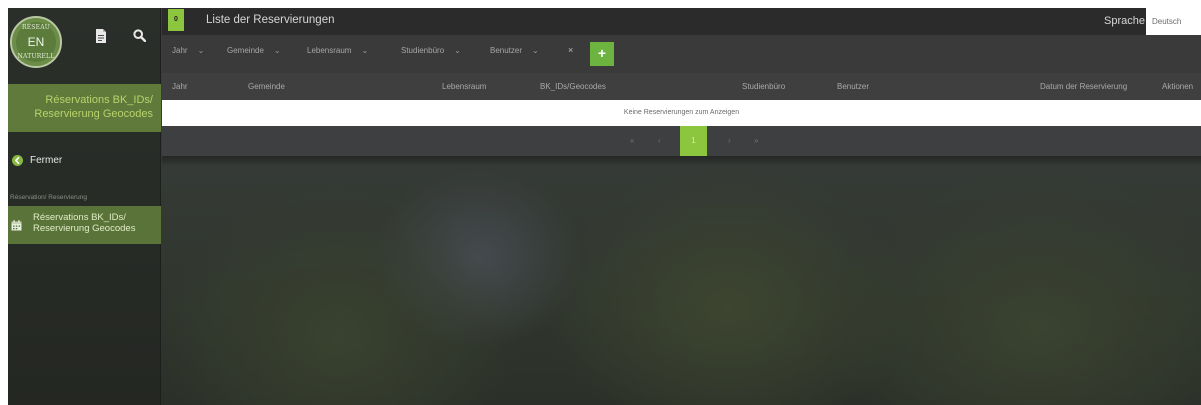 Image resolution: width=1201 pixels, height=405 pixels. I want to click on pagination-page-current: 1, so click(693, 141).